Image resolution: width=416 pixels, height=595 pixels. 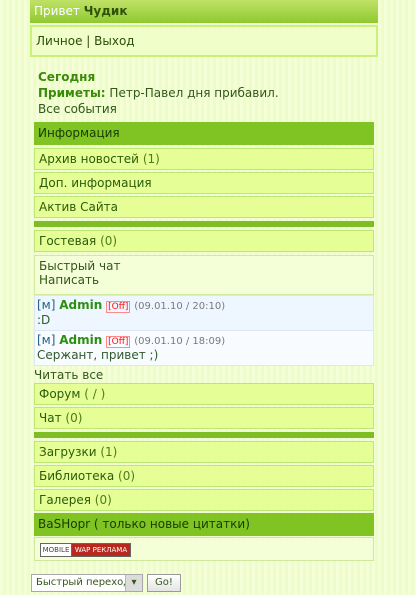 What do you see at coordinates (89, 159) in the screenshot?
I see `archive-news-label: Архив новостей` at bounding box center [89, 159].